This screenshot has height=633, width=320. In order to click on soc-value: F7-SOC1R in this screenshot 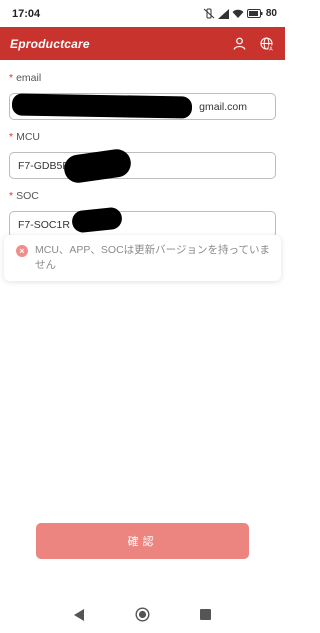, I will do `click(44, 224)`.